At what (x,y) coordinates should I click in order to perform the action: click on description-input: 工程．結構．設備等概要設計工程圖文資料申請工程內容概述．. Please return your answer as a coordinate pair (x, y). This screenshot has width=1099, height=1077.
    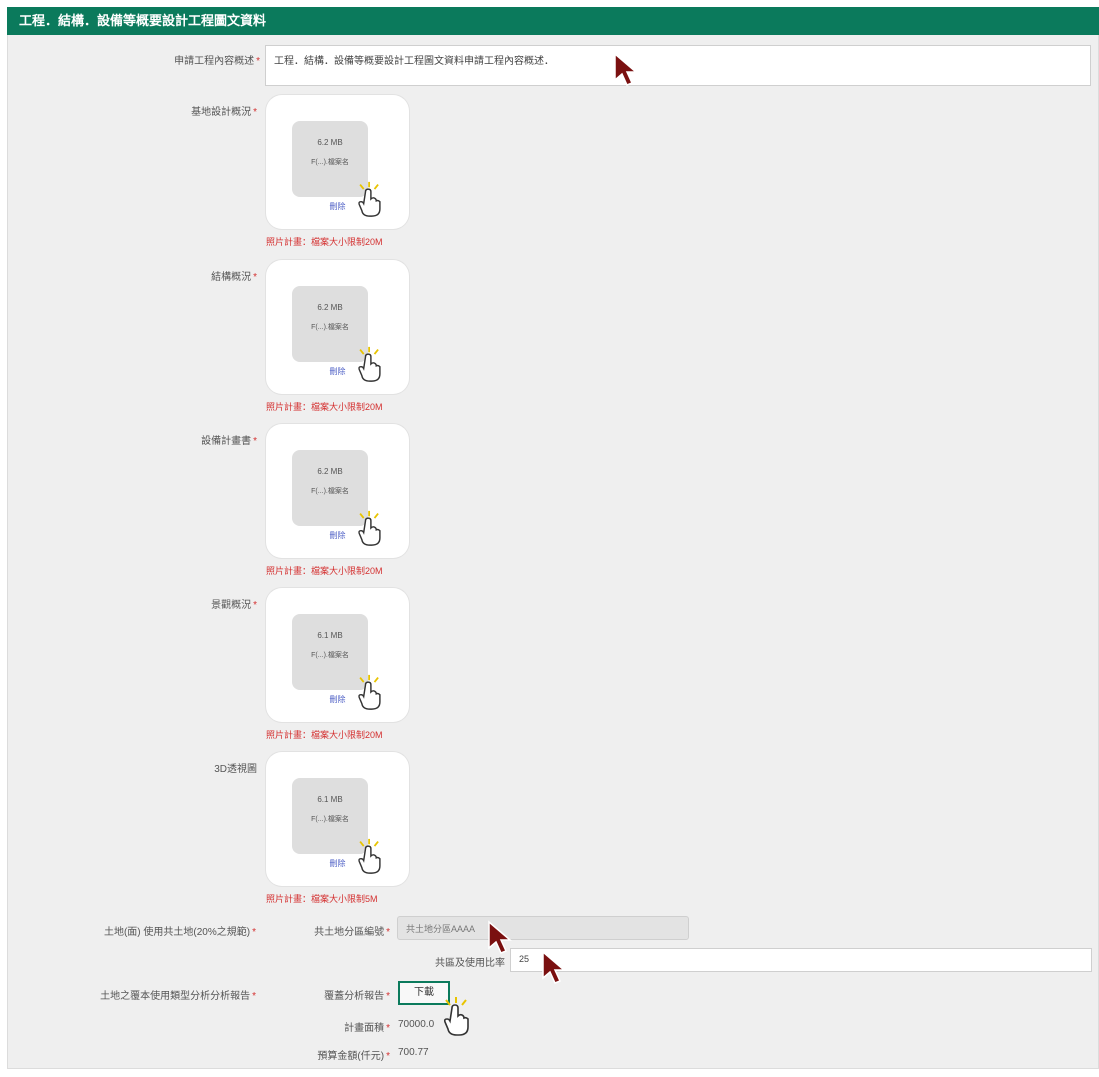
    Looking at the image, I should click on (678, 65).